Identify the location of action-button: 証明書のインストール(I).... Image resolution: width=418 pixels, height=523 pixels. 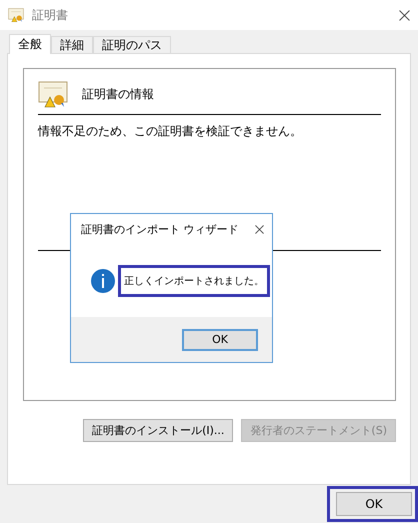
(158, 430).